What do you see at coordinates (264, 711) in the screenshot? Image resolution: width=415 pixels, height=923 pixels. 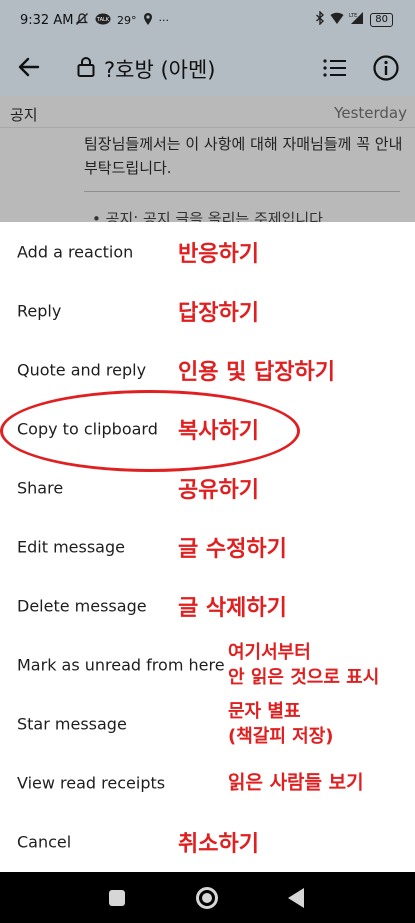 I see `annotation-line: 문자 별표` at bounding box center [264, 711].